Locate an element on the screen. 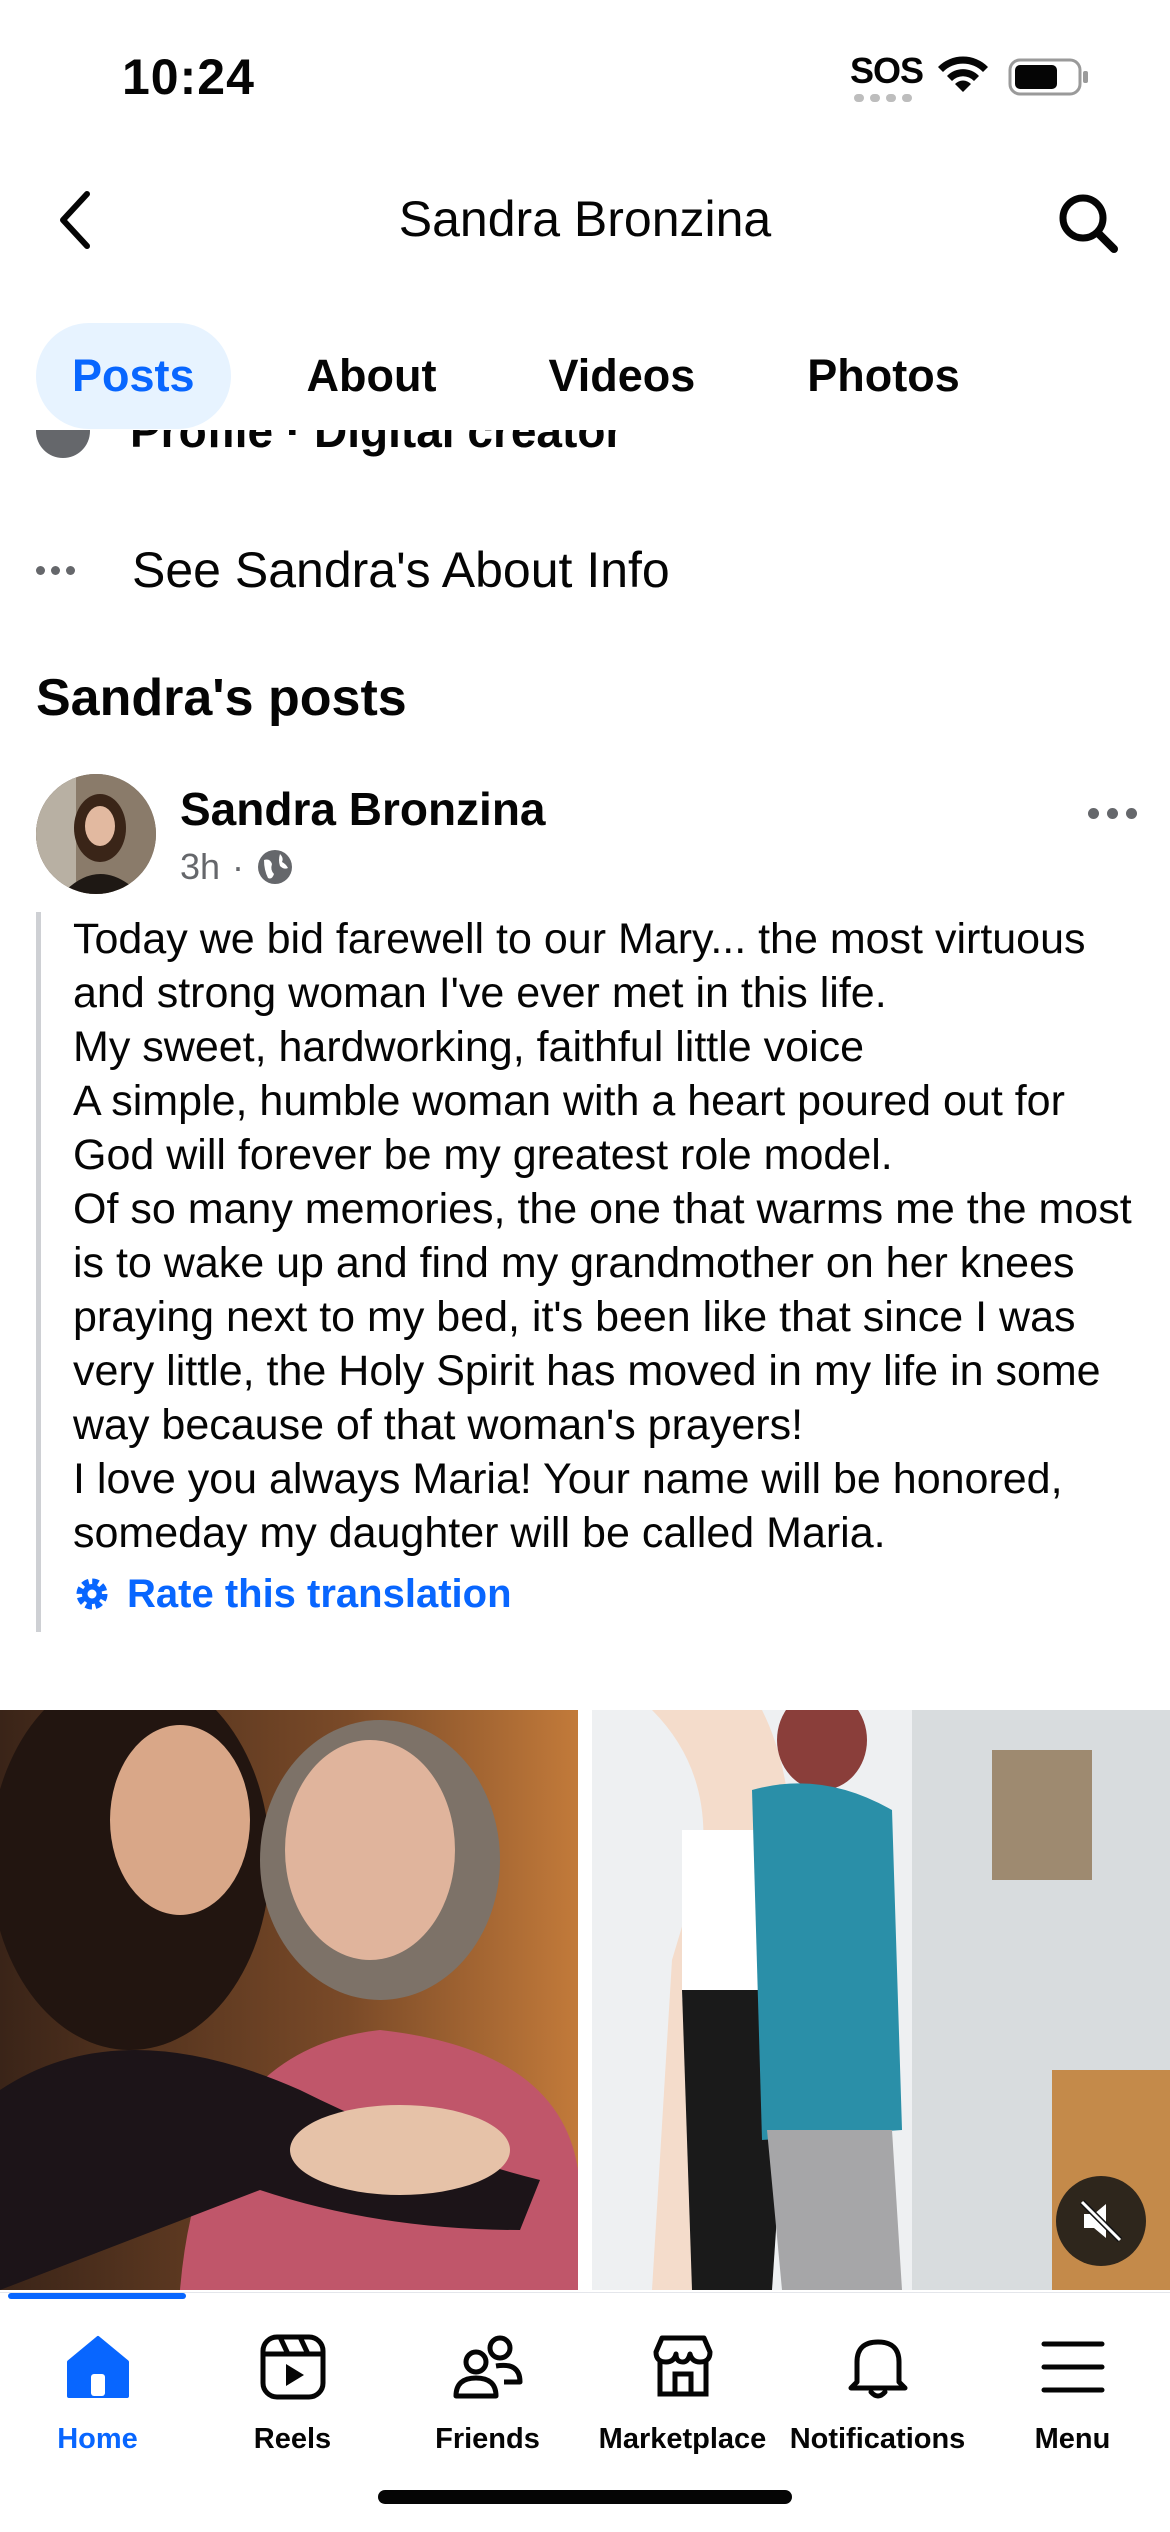 This screenshot has width=1170, height=2532. tab-posts: Posts is located at coordinates (133, 376).